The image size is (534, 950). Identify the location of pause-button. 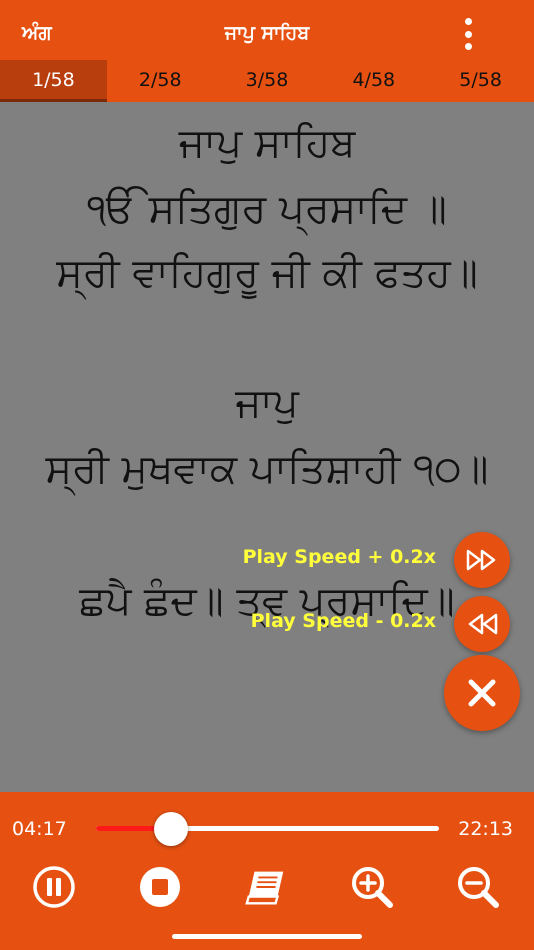
(54, 887).